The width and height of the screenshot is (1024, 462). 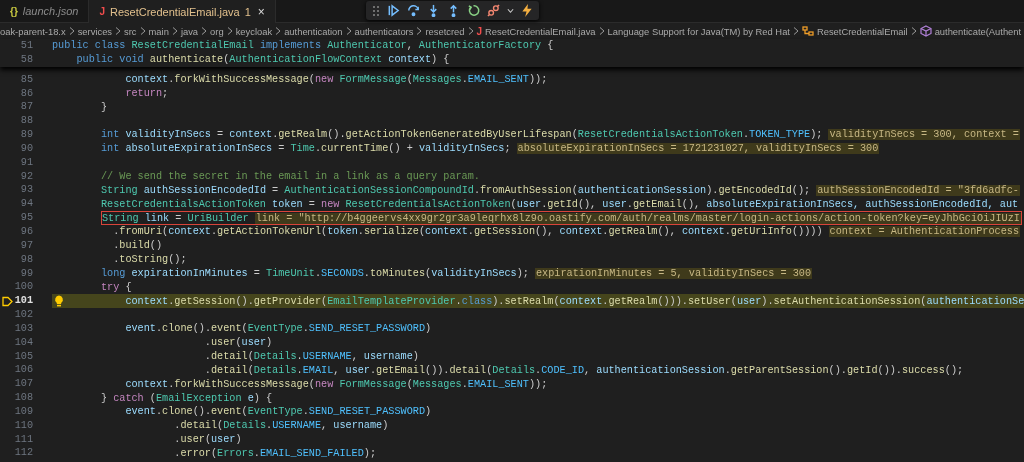 I want to click on line-number: 102, so click(x=23, y=315).